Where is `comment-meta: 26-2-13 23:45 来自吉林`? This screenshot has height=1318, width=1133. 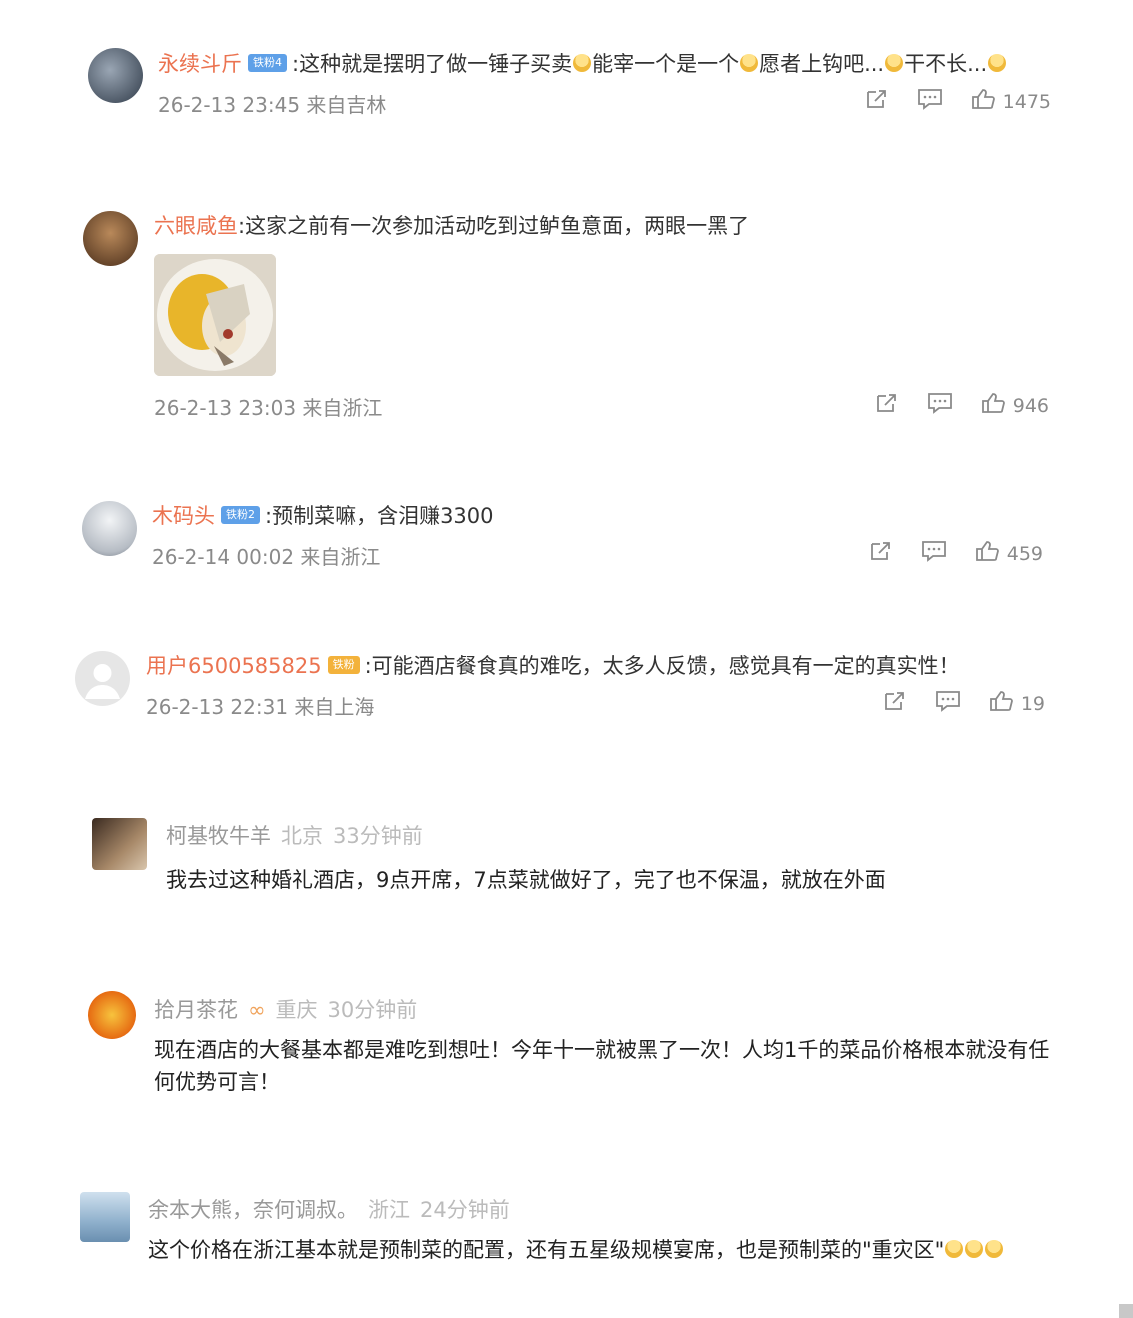 comment-meta: 26-2-13 23:45 来自吉林 is located at coordinates (272, 103).